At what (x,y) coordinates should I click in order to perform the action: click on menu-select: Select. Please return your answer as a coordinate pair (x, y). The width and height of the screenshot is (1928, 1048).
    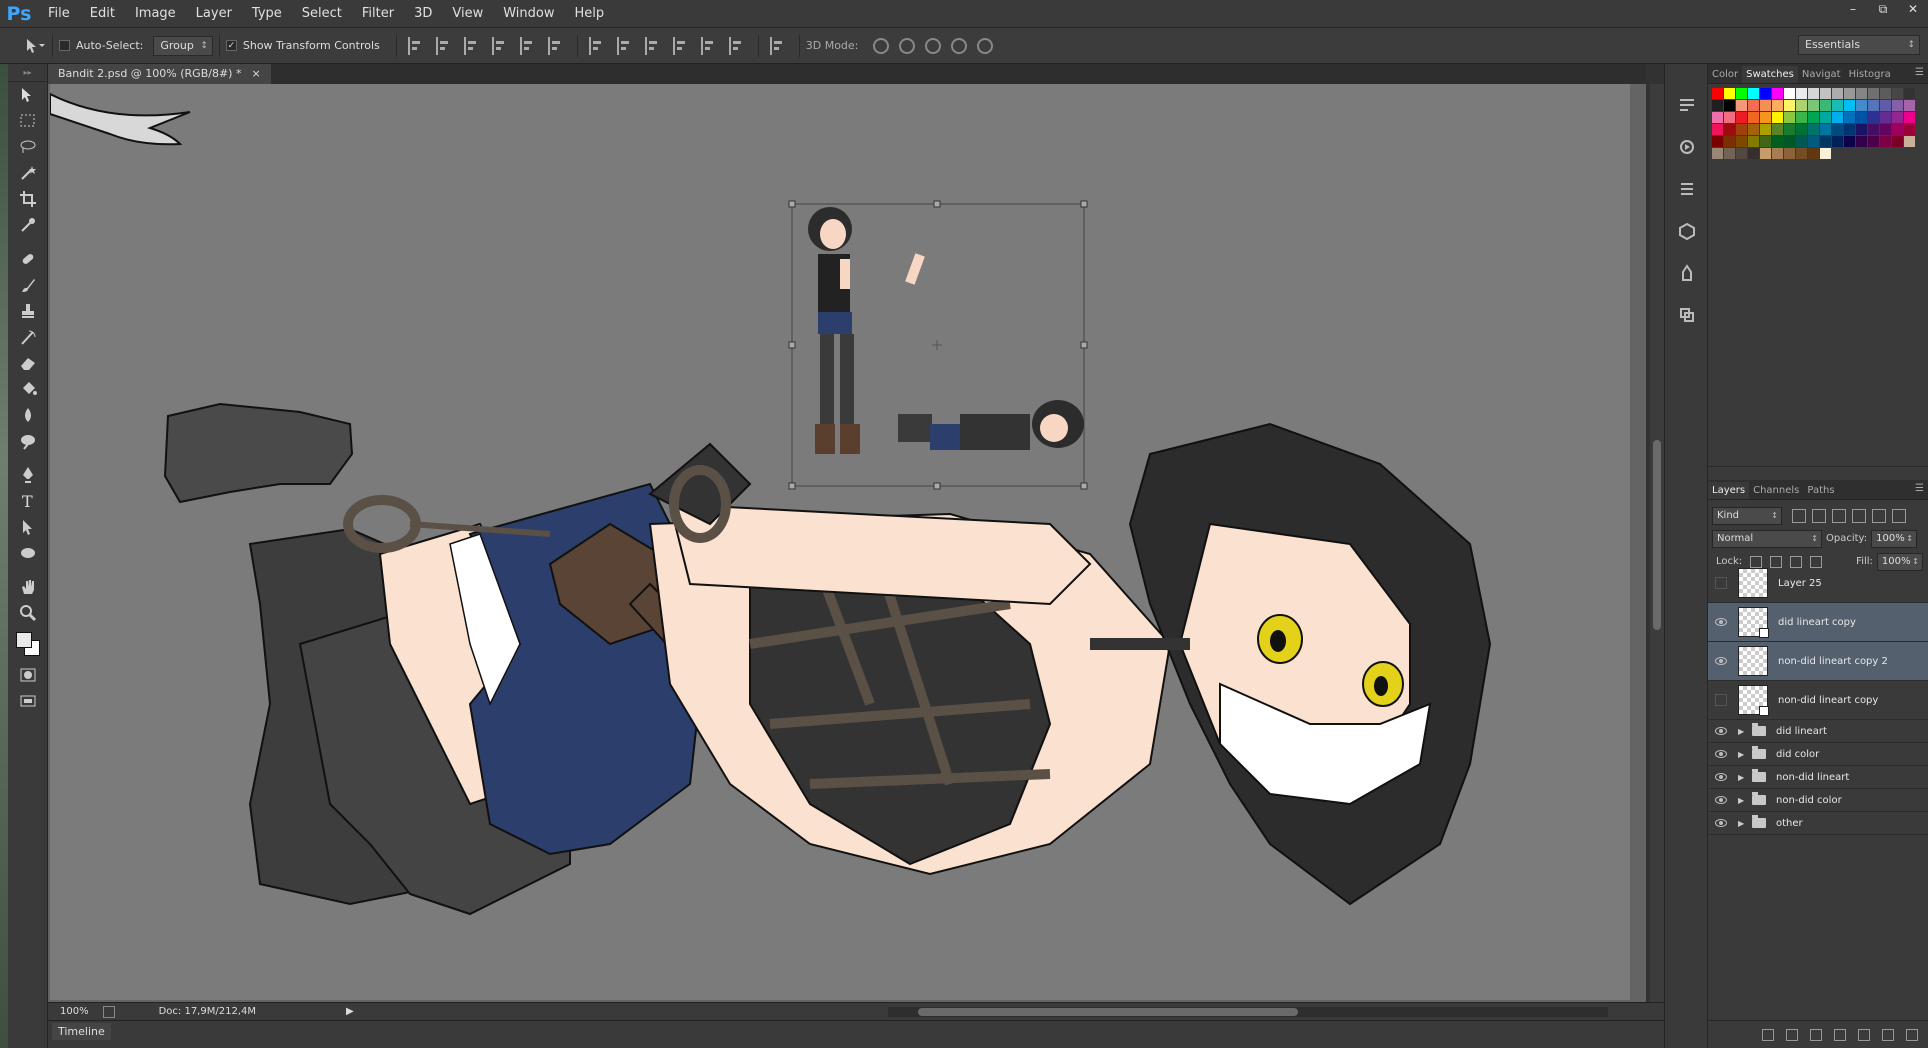
    Looking at the image, I should click on (322, 14).